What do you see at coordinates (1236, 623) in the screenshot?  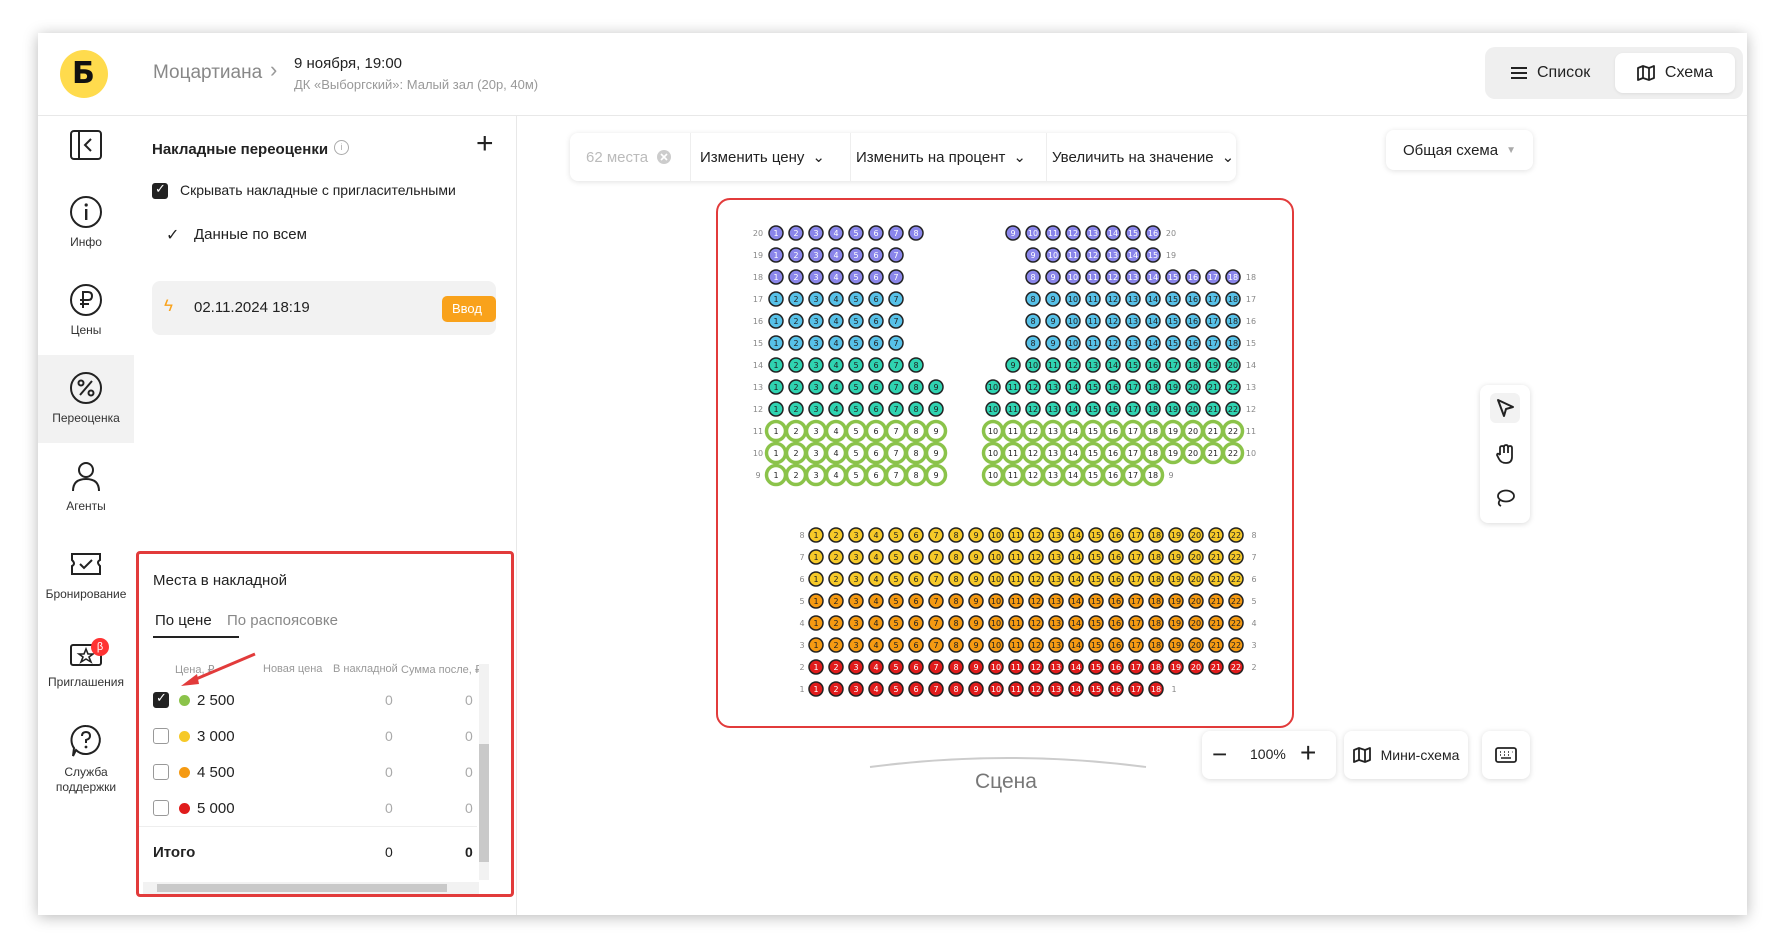 I see `seat: 22` at bounding box center [1236, 623].